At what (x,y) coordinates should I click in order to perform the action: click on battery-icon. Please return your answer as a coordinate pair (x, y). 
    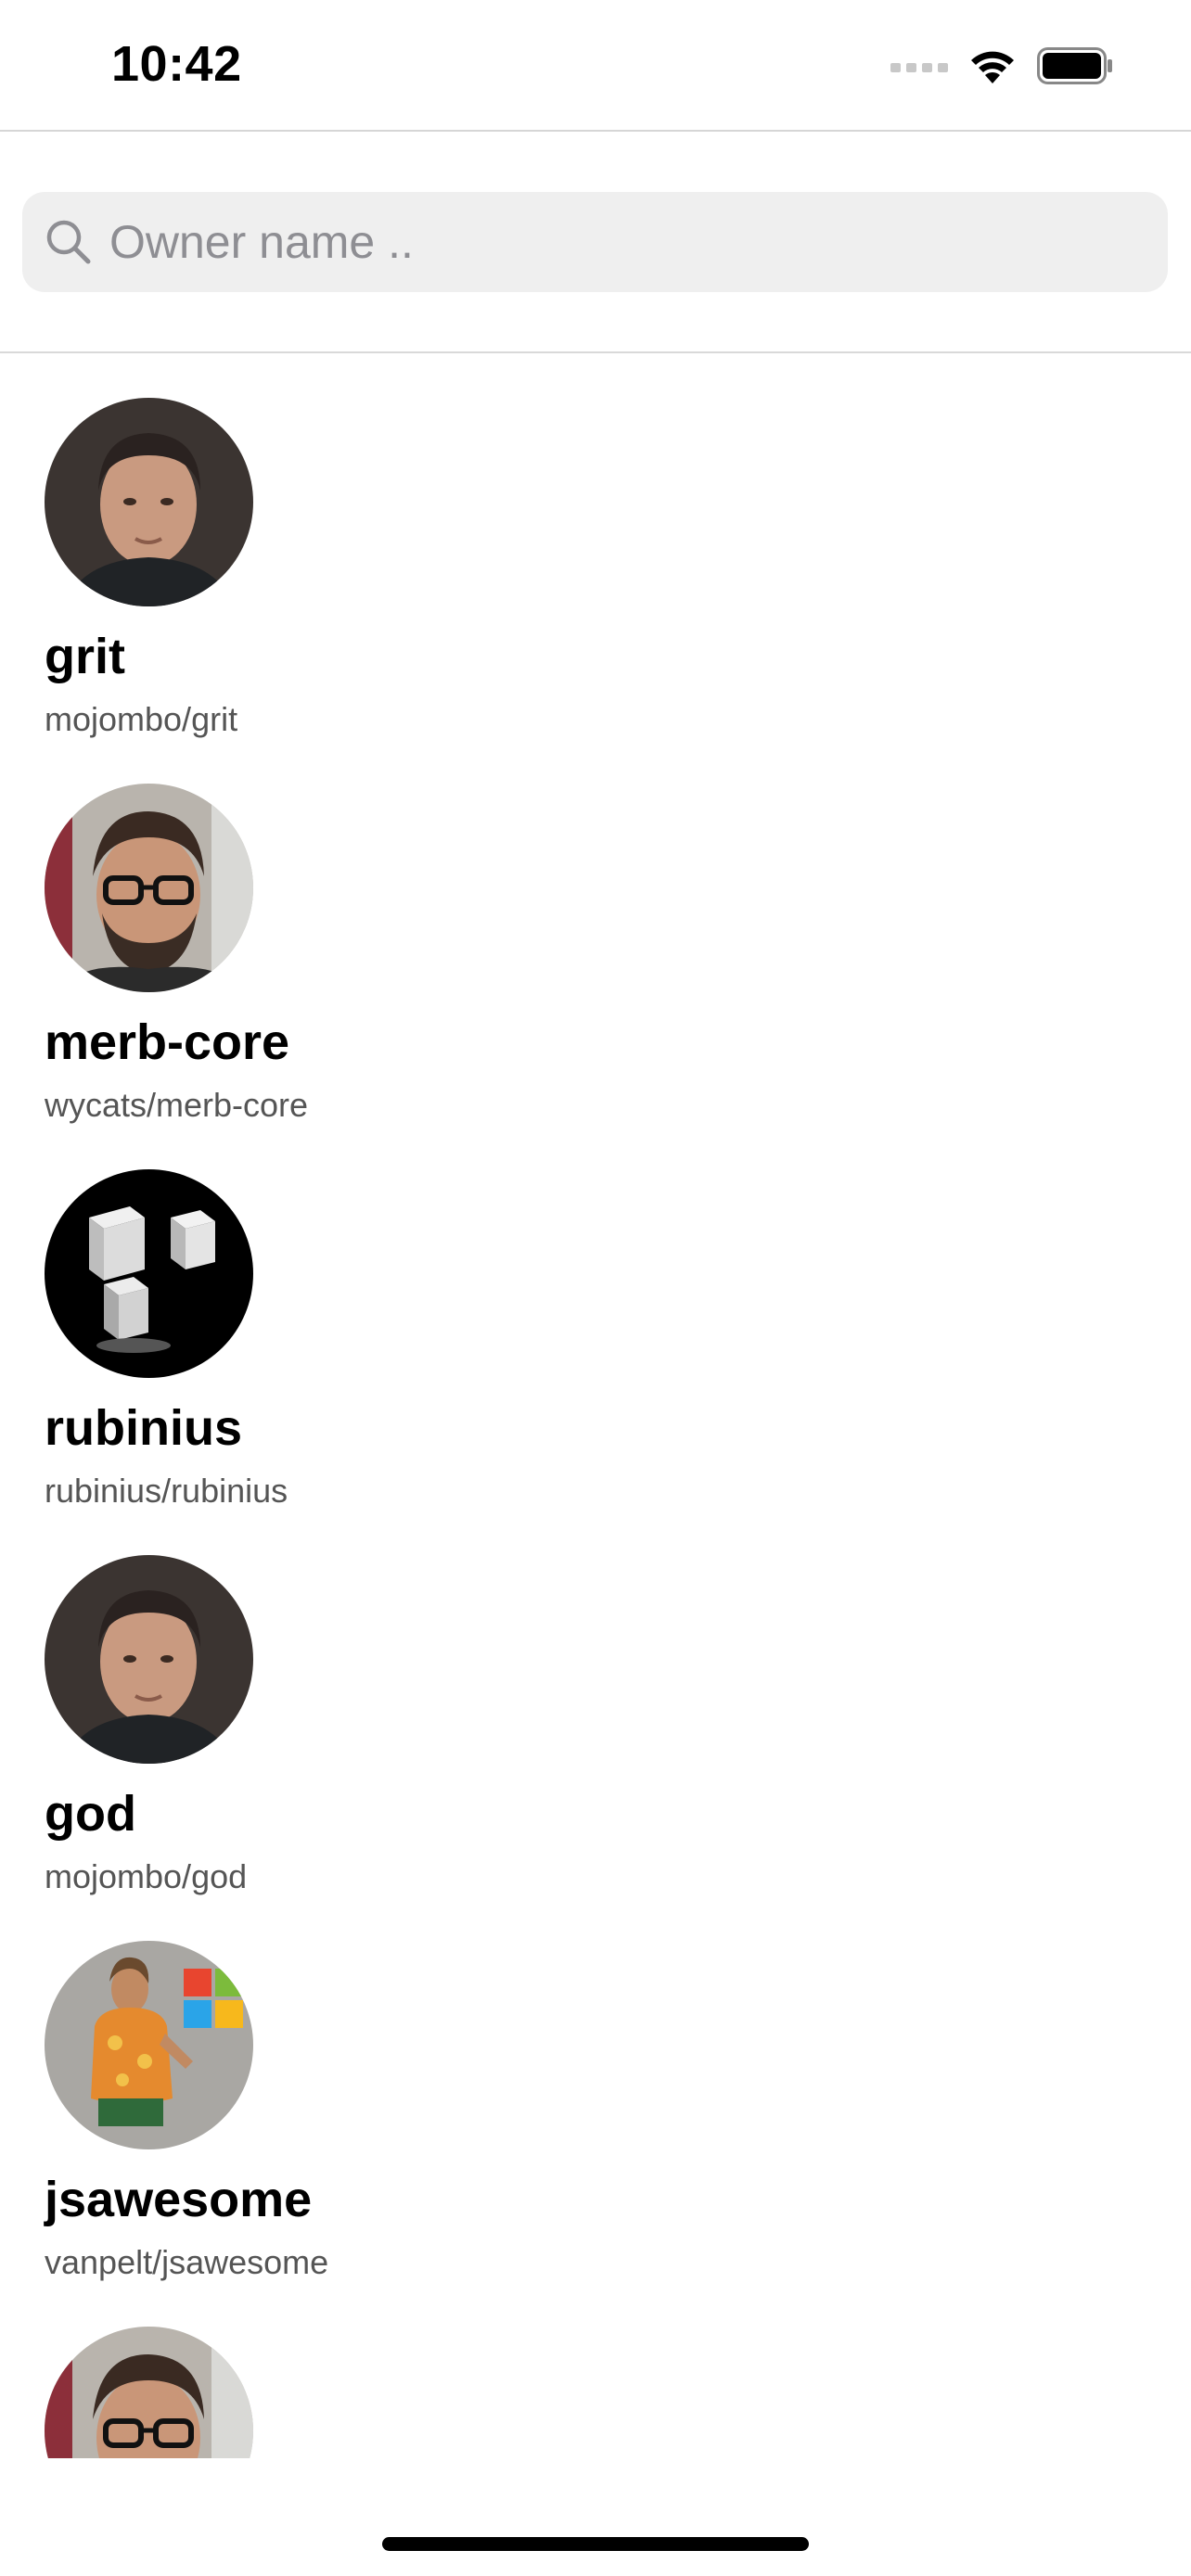
    Looking at the image, I should click on (1075, 68).